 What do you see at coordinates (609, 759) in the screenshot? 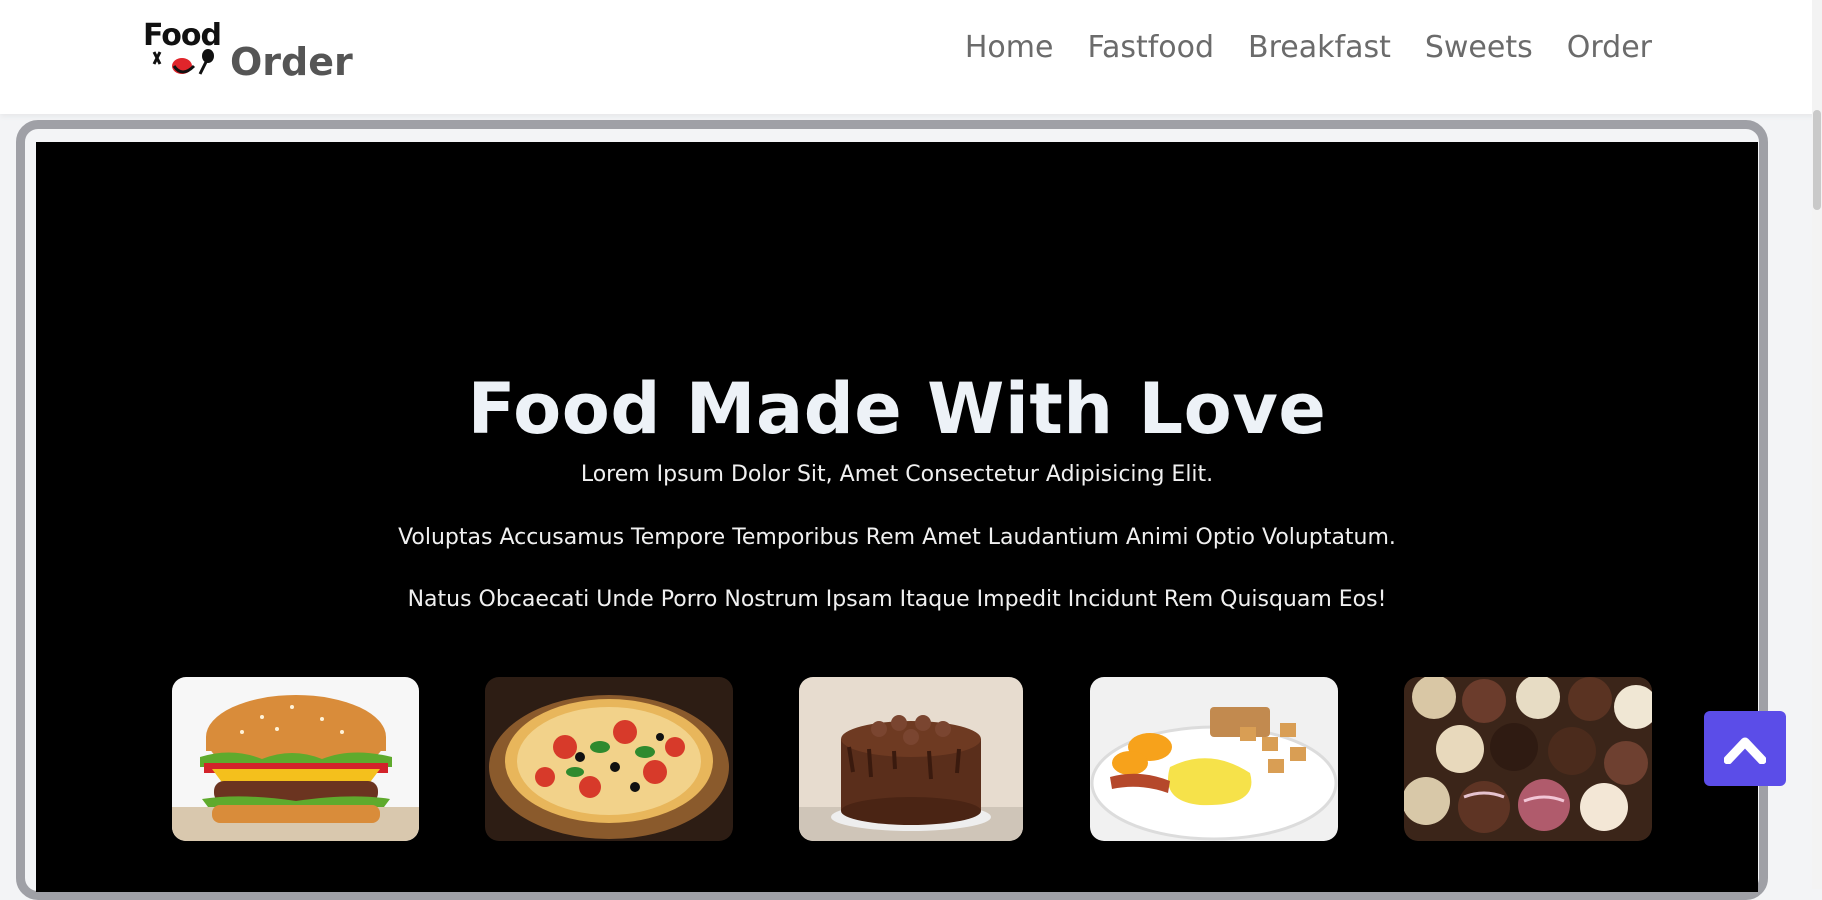
I see `pizza-image` at bounding box center [609, 759].